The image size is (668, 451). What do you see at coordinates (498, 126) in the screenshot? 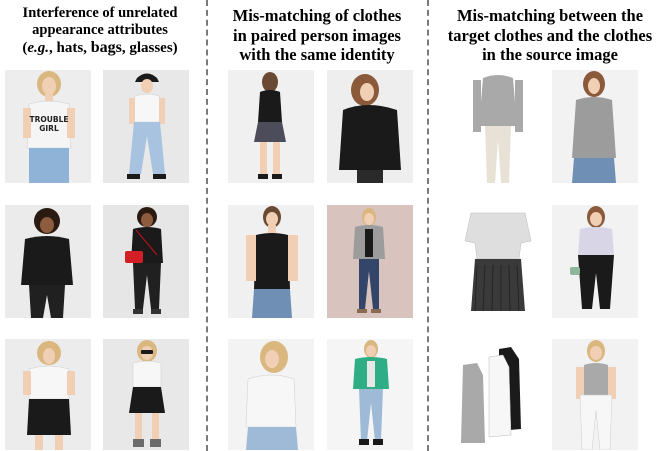
I see `photo-target-grey-top-mannequin` at bounding box center [498, 126].